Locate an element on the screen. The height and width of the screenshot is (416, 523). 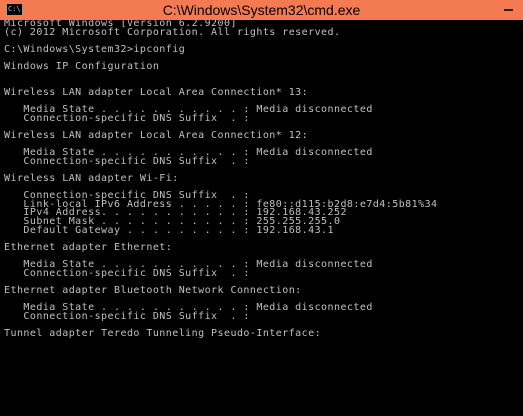
console-line: Ethernet adapter Ethernet: is located at coordinates (88, 247).